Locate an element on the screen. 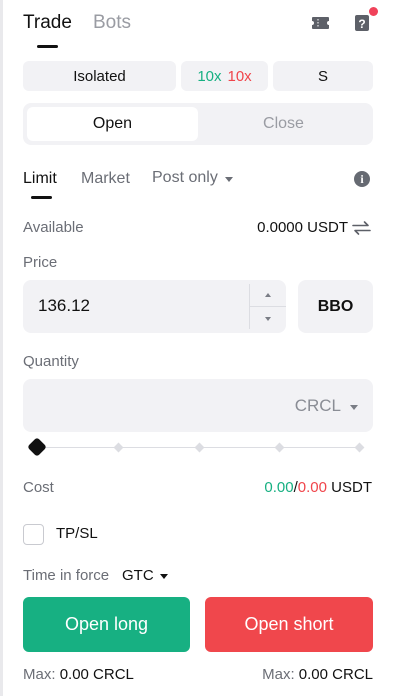 The image size is (394, 696). cost-long-value: 0.00 is located at coordinates (279, 487).